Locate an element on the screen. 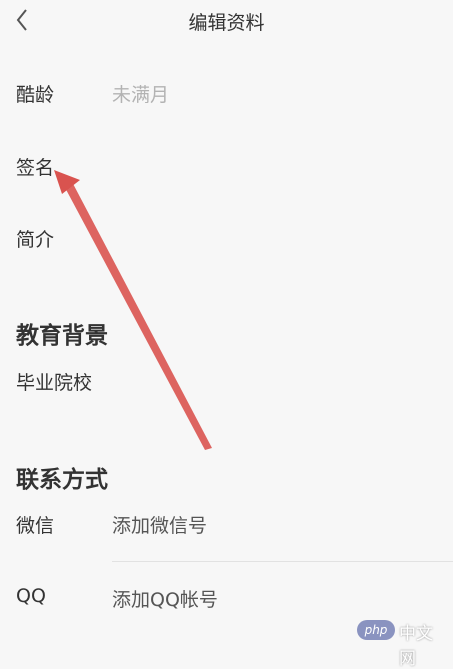 The width and height of the screenshot is (453, 669). qq-row: QQ 添加QQ帐号 is located at coordinates (226, 602).